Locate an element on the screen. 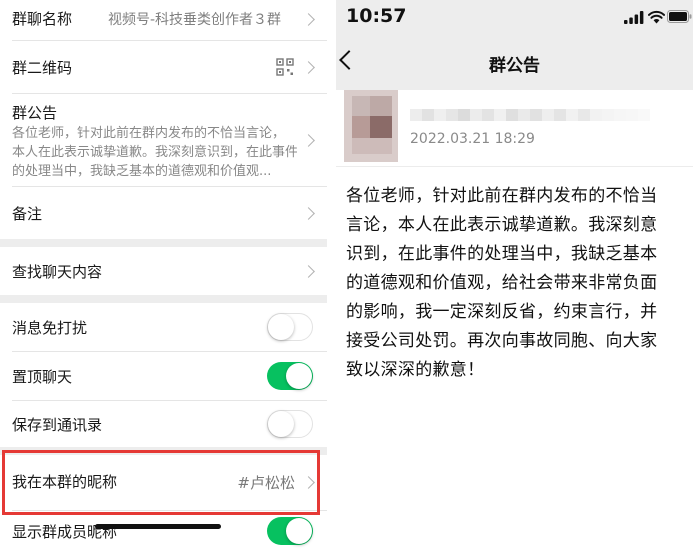 The image size is (693, 558). signal-icon is located at coordinates (634, 17).